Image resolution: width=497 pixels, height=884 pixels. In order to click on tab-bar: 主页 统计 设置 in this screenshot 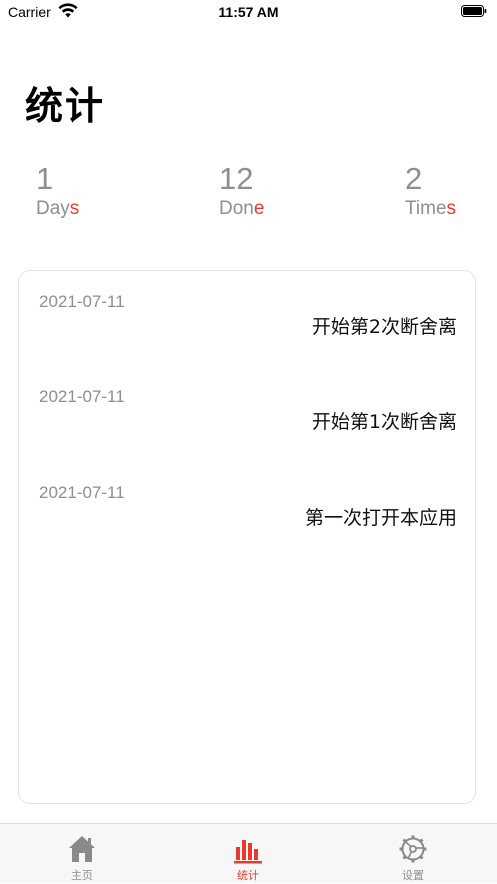, I will do `click(248, 853)`.